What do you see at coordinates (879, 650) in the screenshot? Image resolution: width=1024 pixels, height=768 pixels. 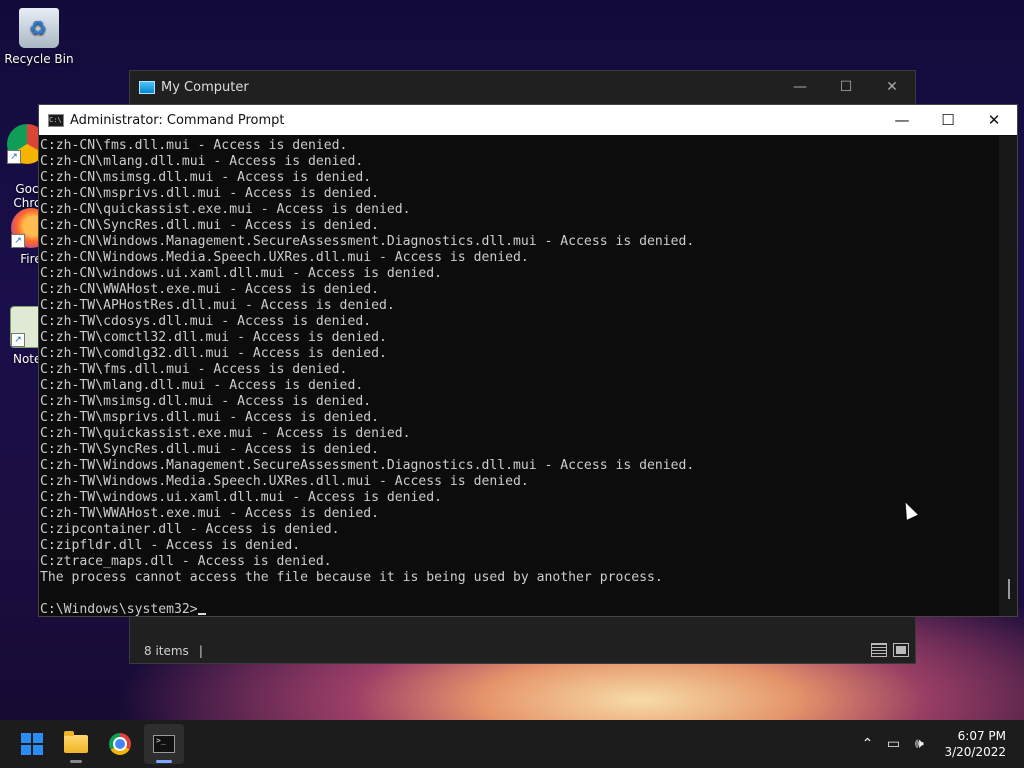 I see `details-view-icon` at bounding box center [879, 650].